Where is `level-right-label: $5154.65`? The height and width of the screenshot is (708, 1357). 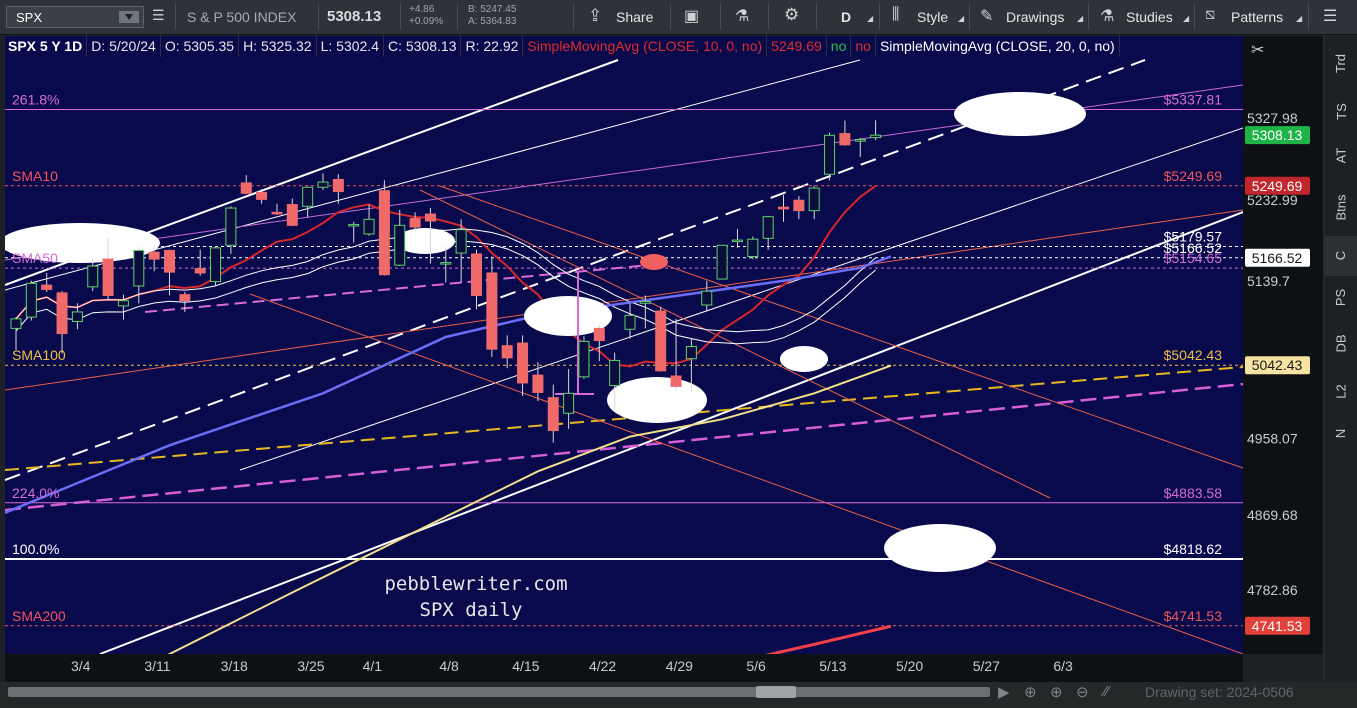
level-right-label: $5154.65 is located at coordinates (1193, 258).